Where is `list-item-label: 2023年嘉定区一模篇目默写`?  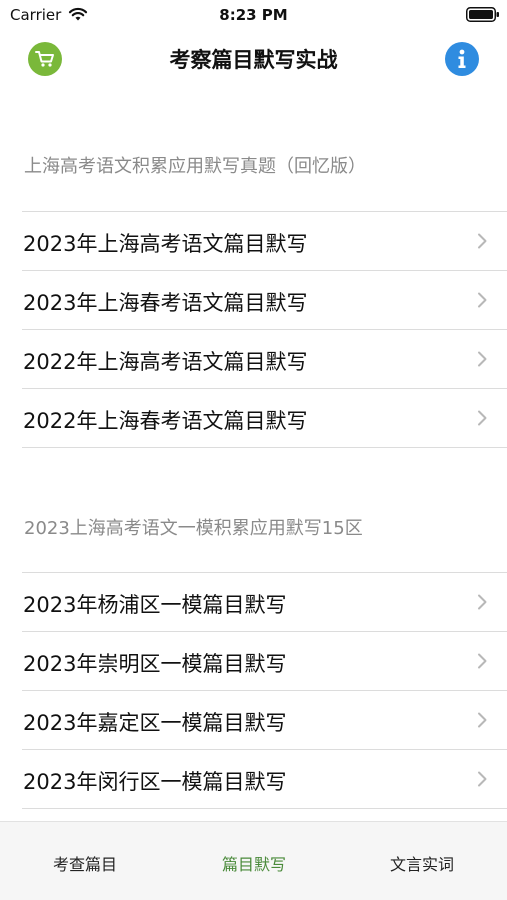
list-item-label: 2023年嘉定区一模篇目默写 is located at coordinates (155, 723).